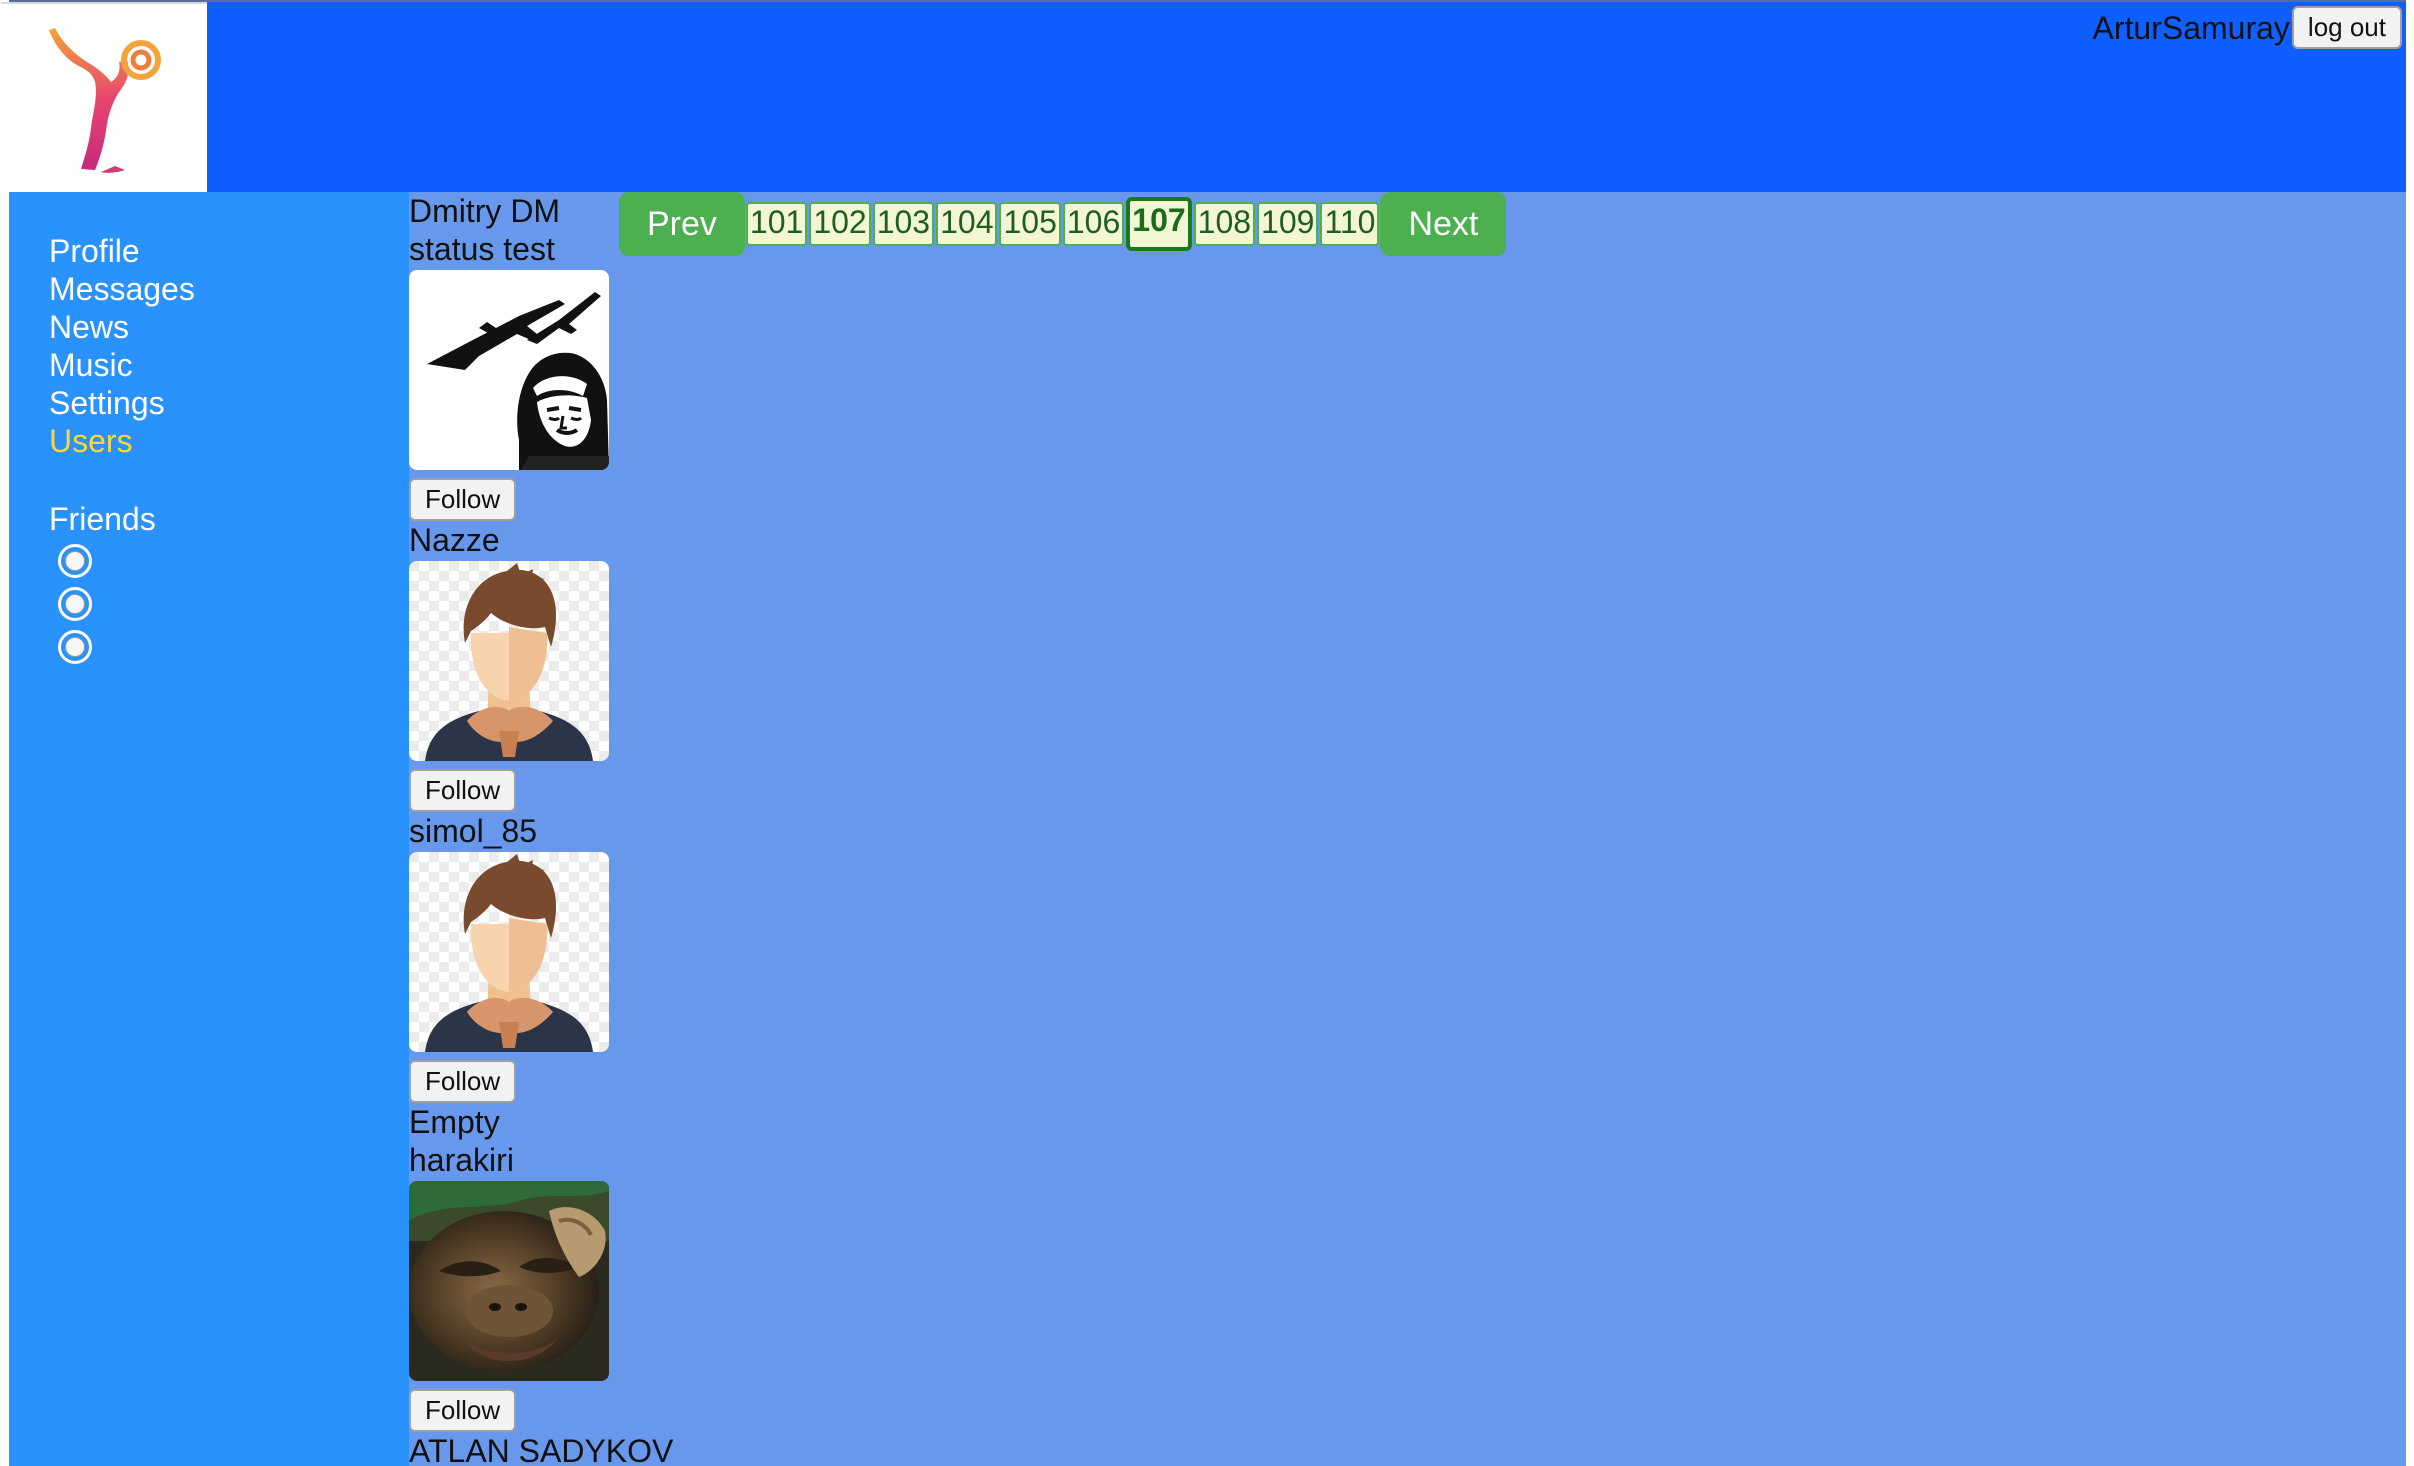 Image resolution: width=2414 pixels, height=1466 pixels. Describe the element at coordinates (709, 1449) in the screenshot. I see `user-item: ATLAN SADYKOV` at that location.